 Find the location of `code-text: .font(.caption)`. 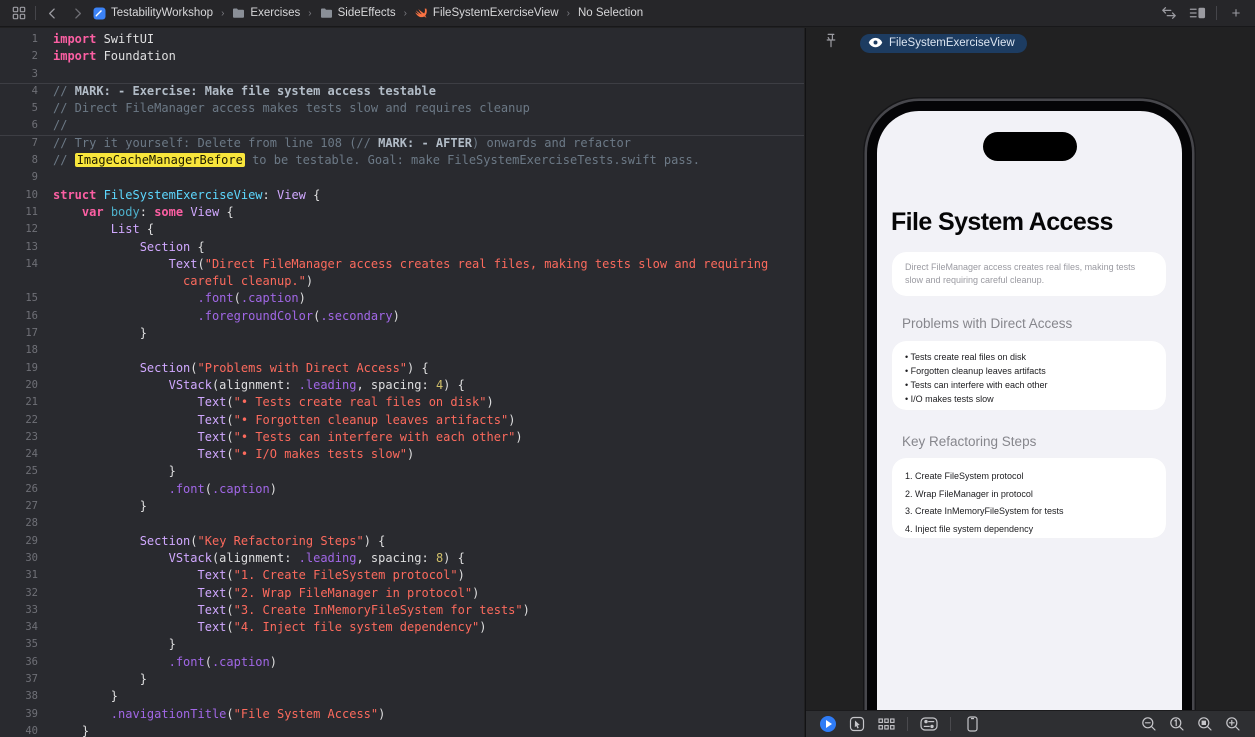

code-text: .font(.caption) is located at coordinates (426, 662).